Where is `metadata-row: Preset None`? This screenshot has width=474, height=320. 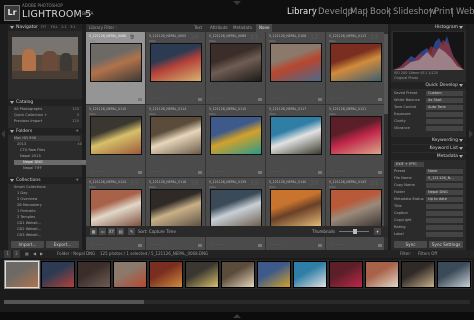
metadata-row: Preset None is located at coordinates (428, 171).